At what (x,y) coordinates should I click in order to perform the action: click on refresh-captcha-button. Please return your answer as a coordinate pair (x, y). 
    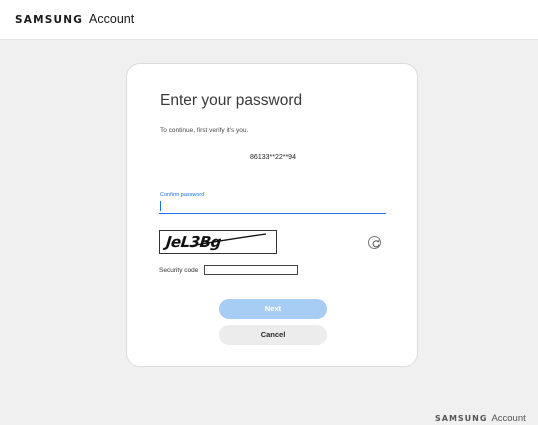
    Looking at the image, I should click on (374, 242).